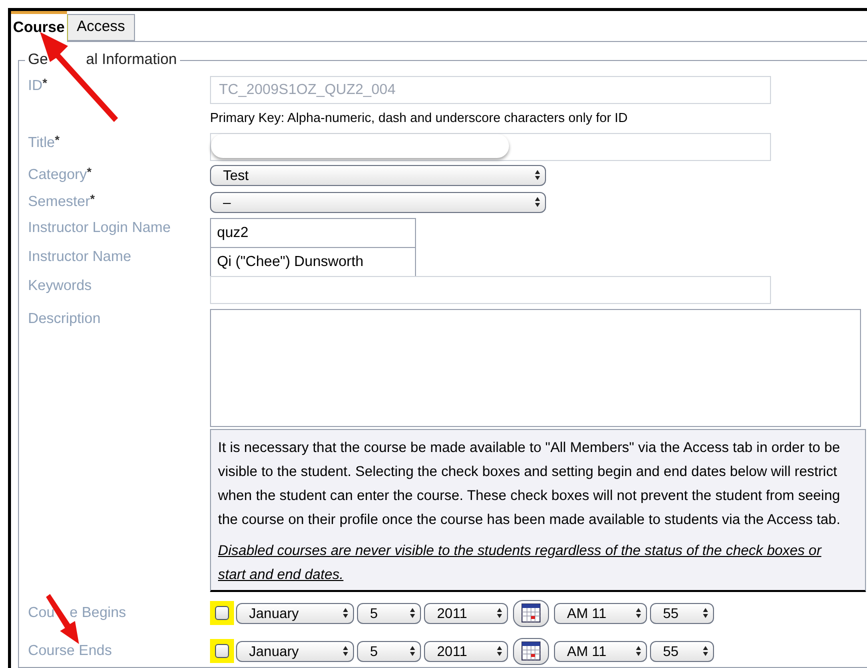  Describe the element at coordinates (70, 651) in the screenshot. I see `field-label: Course Ends` at that location.